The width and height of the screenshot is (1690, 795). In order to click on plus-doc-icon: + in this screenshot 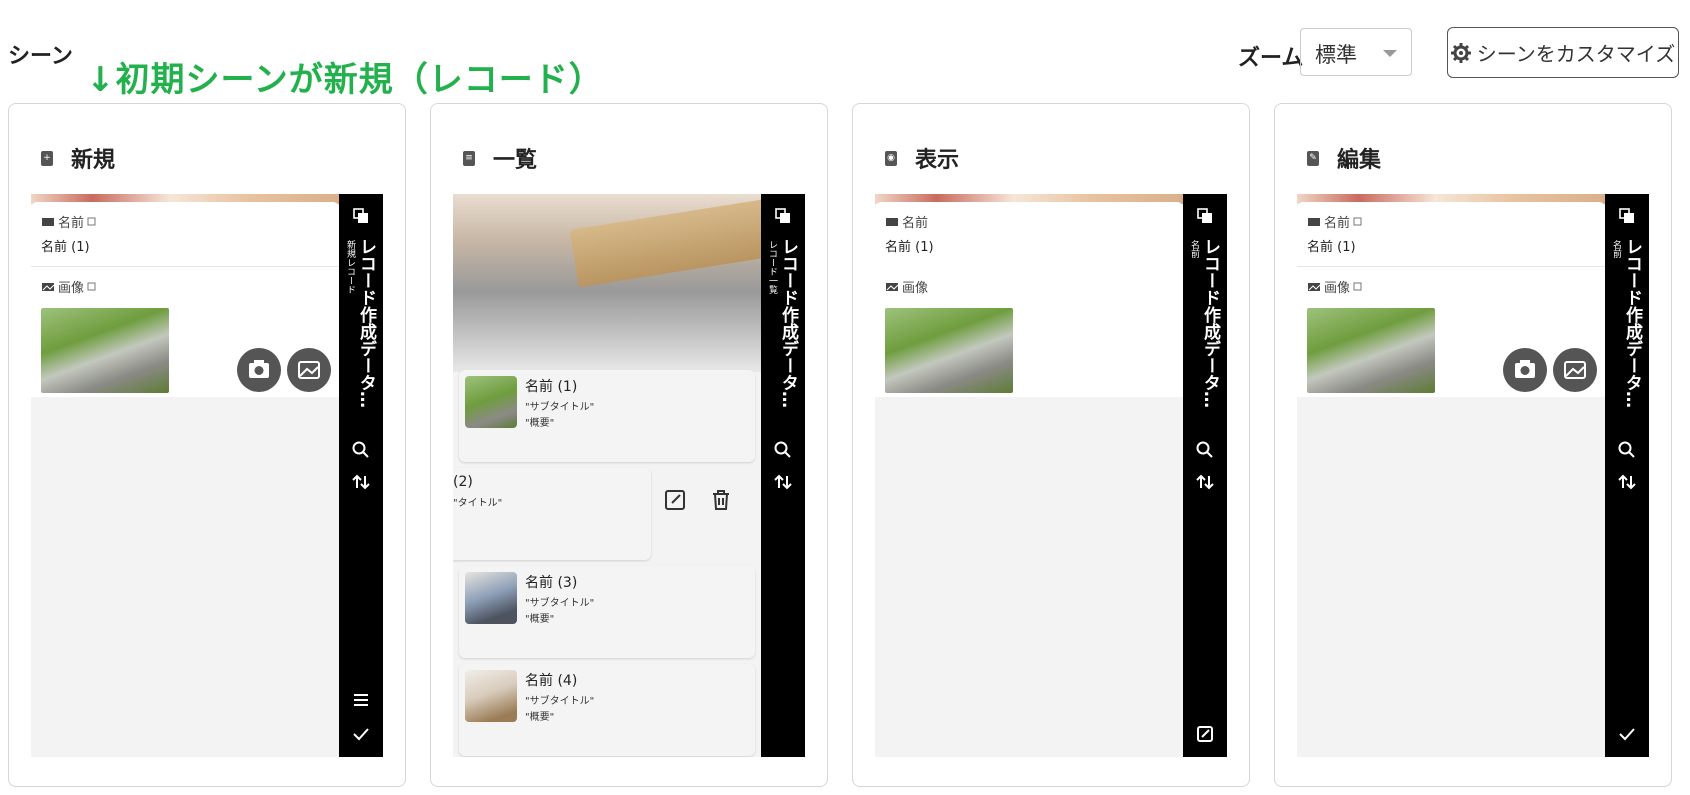, I will do `click(47, 158)`.